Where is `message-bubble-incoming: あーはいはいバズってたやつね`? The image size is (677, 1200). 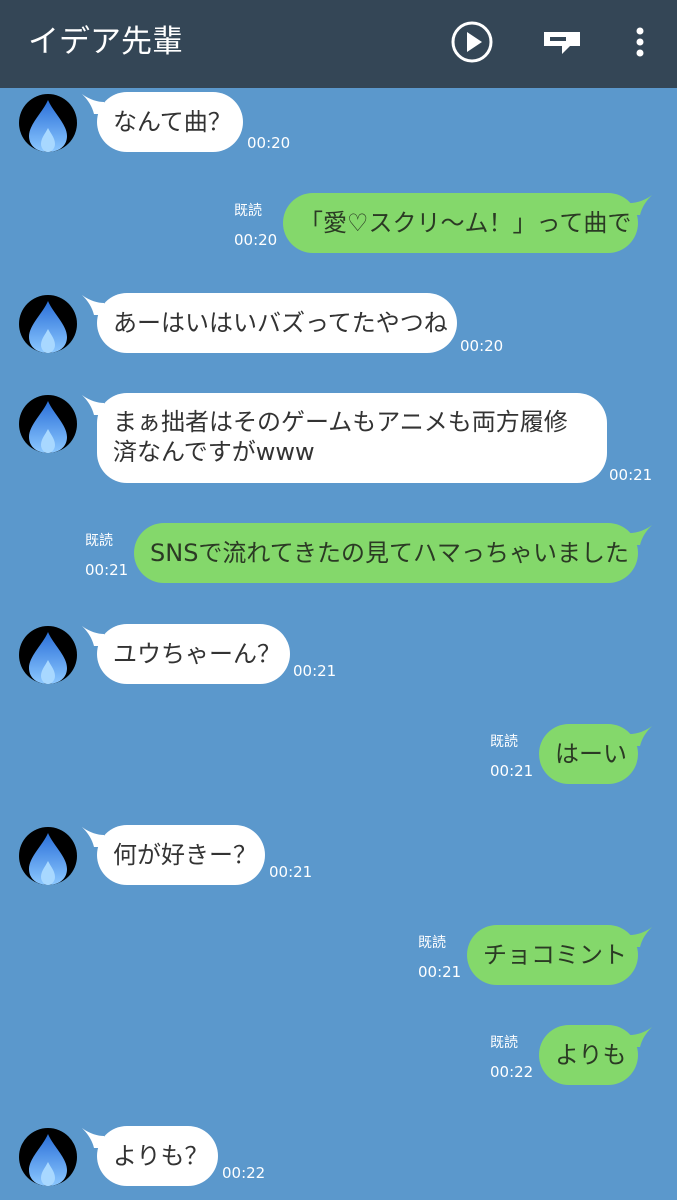
message-bubble-incoming: あーはいはいバズってたやつね is located at coordinates (277, 323).